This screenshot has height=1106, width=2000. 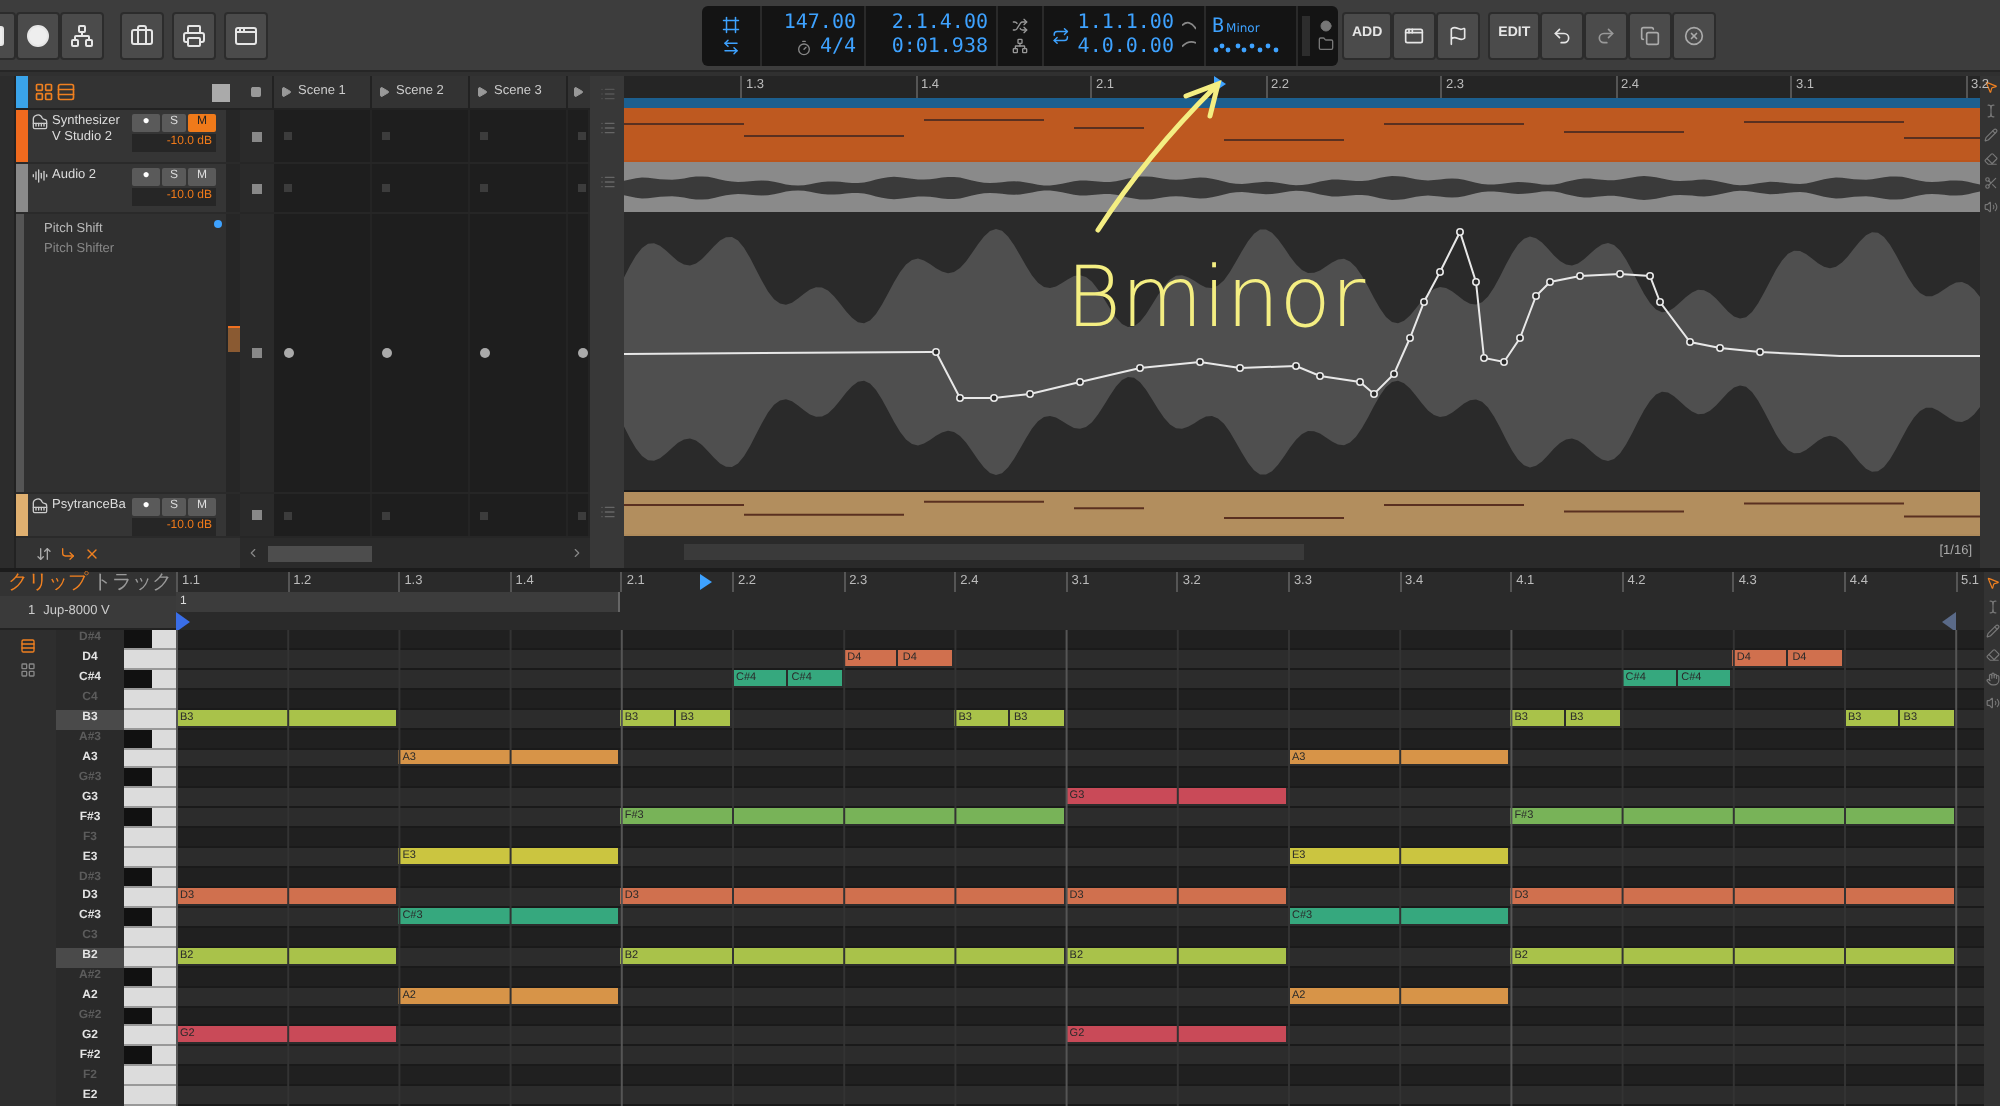 I want to click on metronome-icon, so click(x=803, y=47).